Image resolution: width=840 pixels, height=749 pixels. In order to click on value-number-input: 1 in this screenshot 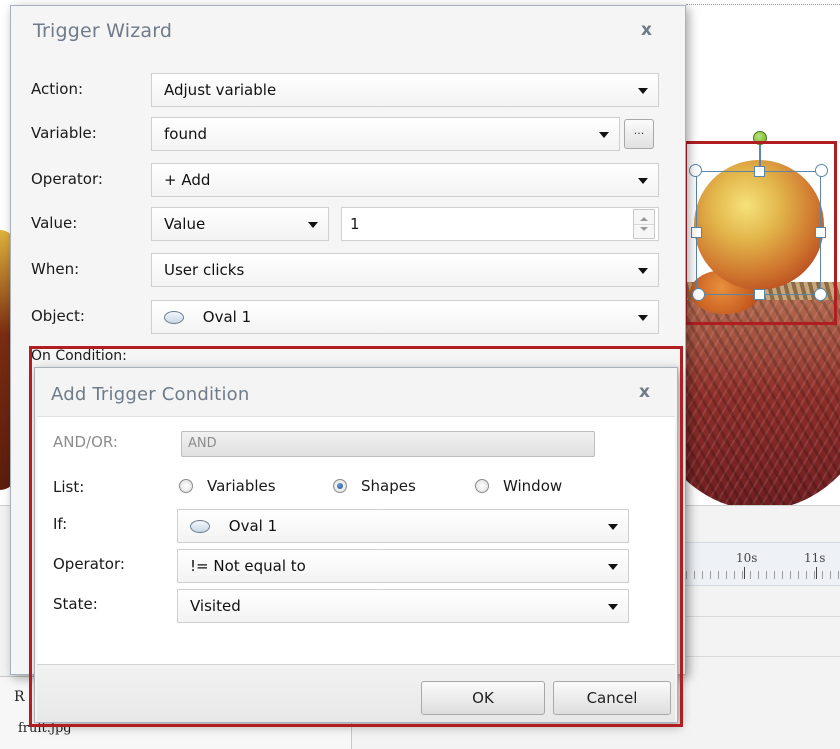, I will do `click(500, 224)`.